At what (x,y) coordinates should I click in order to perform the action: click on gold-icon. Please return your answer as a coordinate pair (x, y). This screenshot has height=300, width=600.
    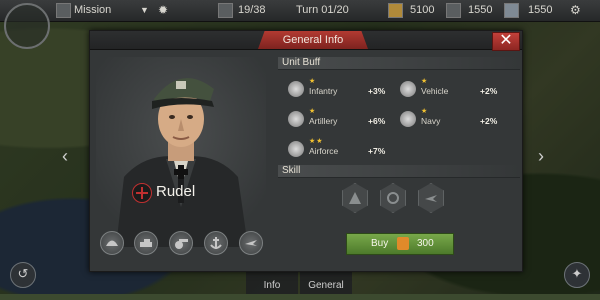
    Looking at the image, I should click on (395, 10).